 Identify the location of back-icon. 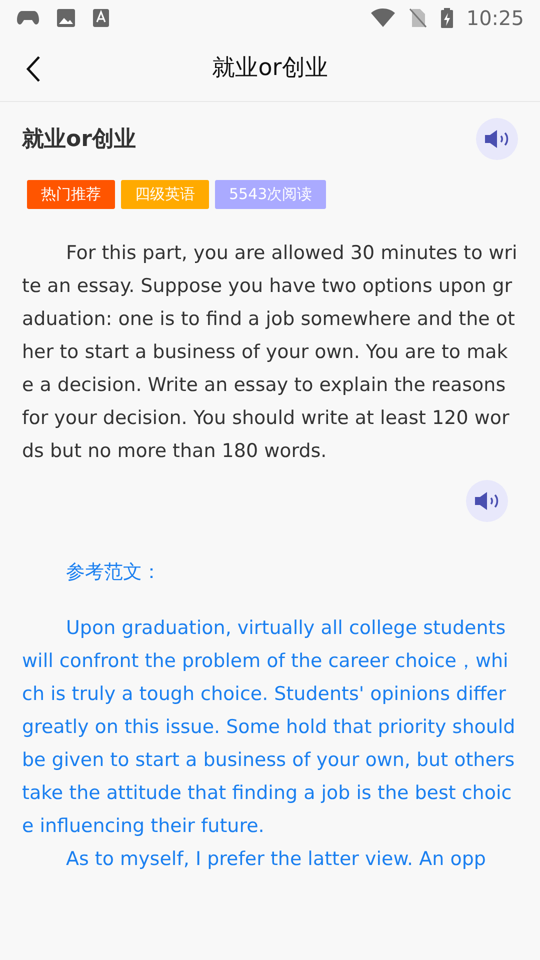
(33, 68).